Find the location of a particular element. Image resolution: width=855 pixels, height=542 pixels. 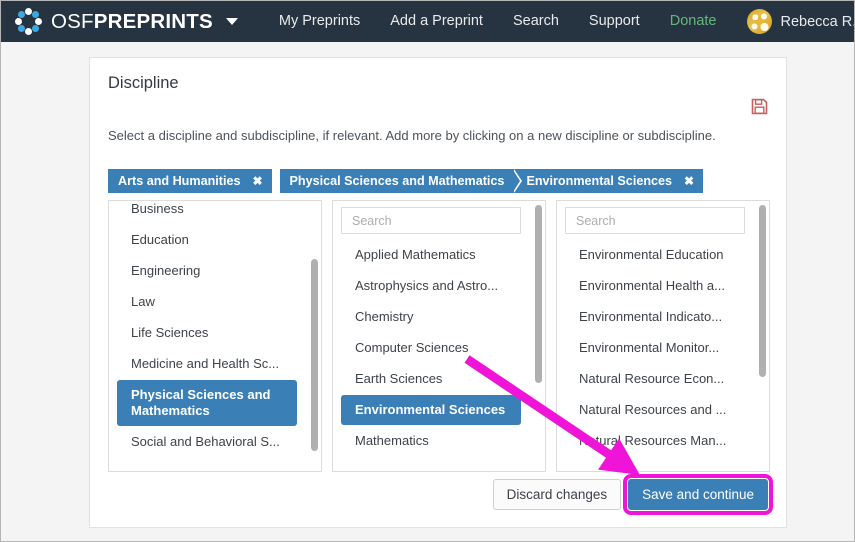

nav-my-preprints: My Preprints is located at coordinates (319, 21).